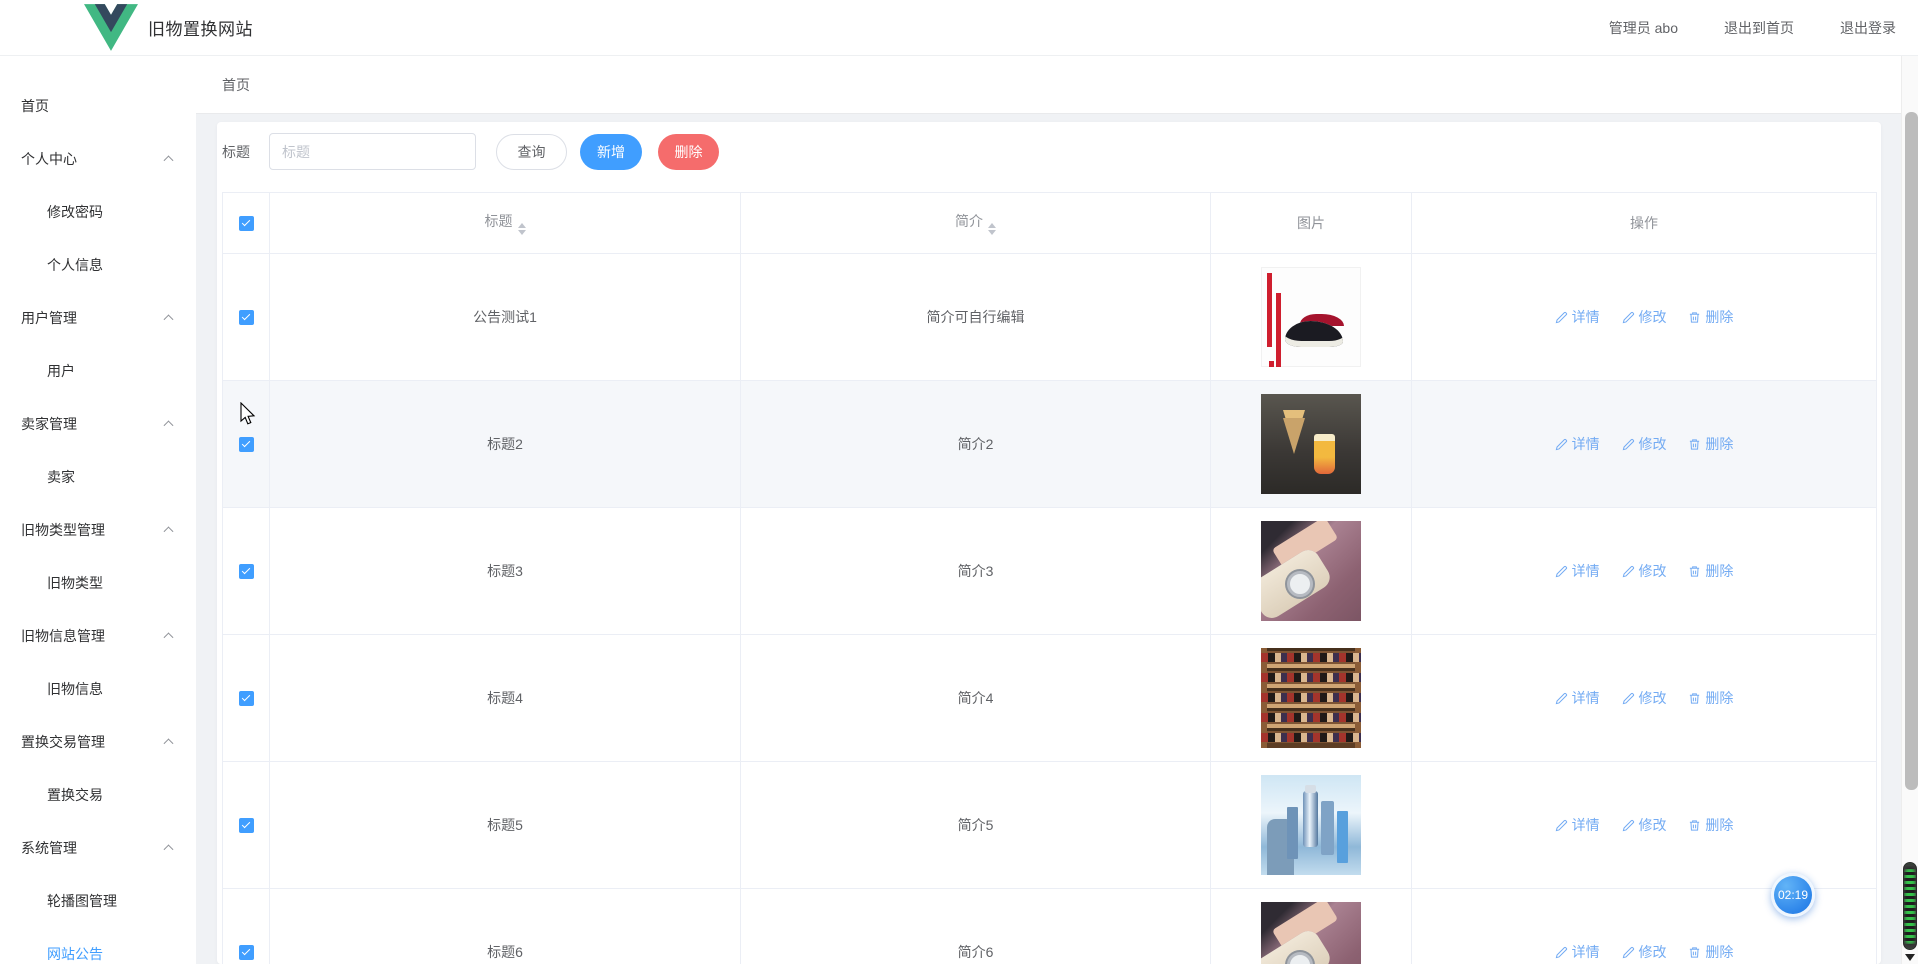 This screenshot has width=1918, height=964. What do you see at coordinates (505, 926) in the screenshot?
I see `row-title: 标题6` at bounding box center [505, 926].